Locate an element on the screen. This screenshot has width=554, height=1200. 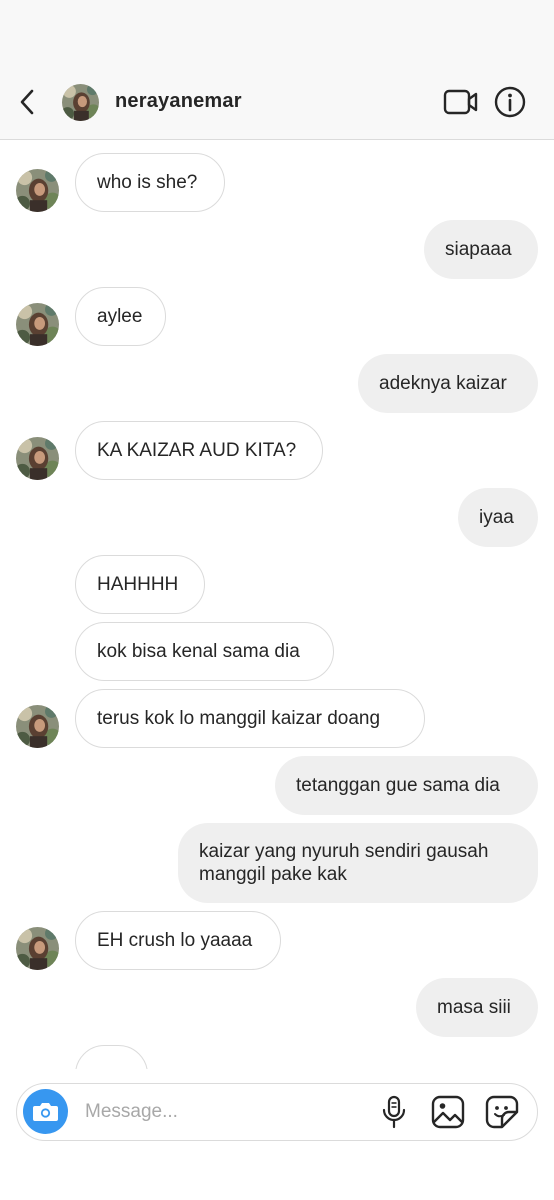
chat-header: nerayanemar is located at coordinates (277, 102).